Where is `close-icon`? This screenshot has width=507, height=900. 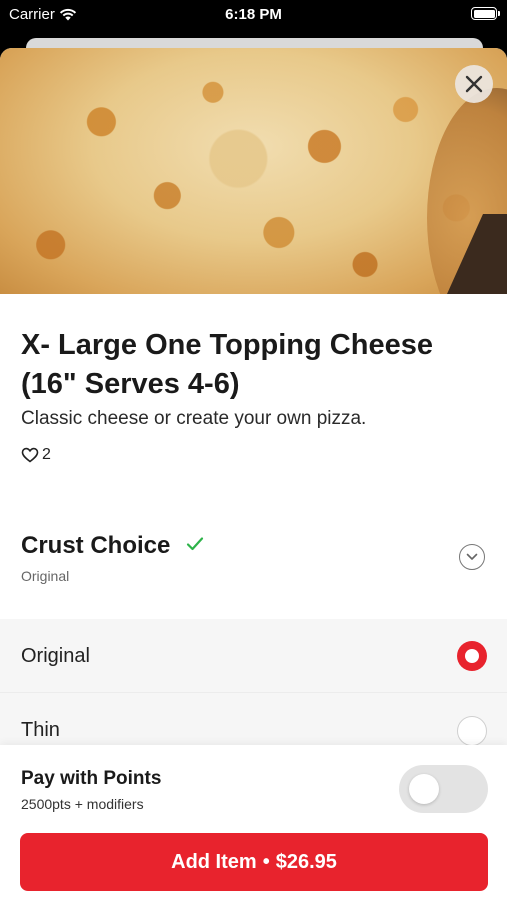 close-icon is located at coordinates (474, 84).